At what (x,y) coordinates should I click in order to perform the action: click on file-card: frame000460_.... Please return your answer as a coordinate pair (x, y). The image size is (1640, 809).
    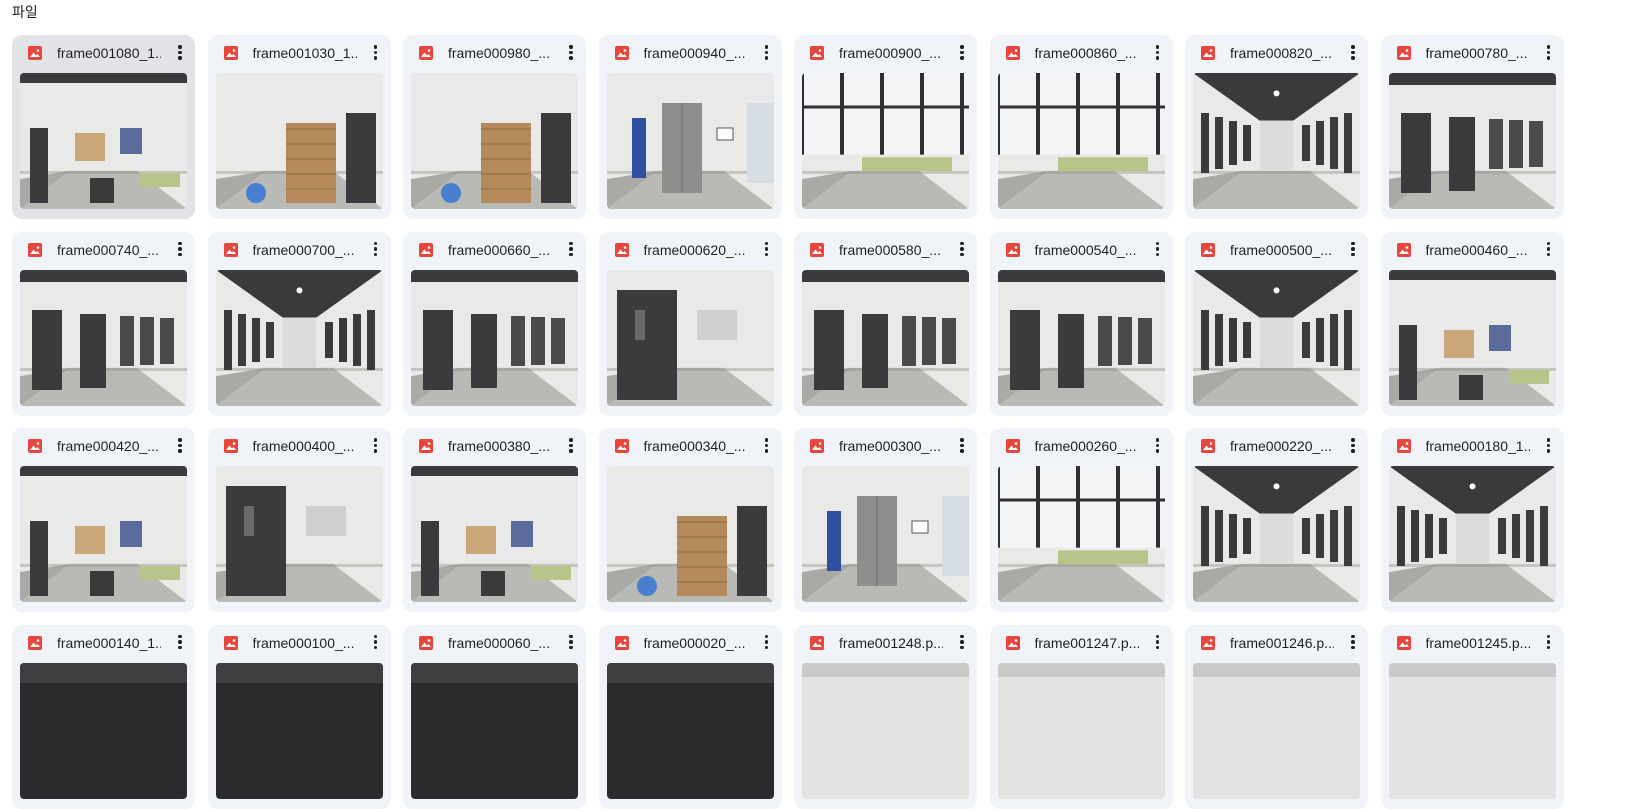
    Looking at the image, I should click on (1472, 323).